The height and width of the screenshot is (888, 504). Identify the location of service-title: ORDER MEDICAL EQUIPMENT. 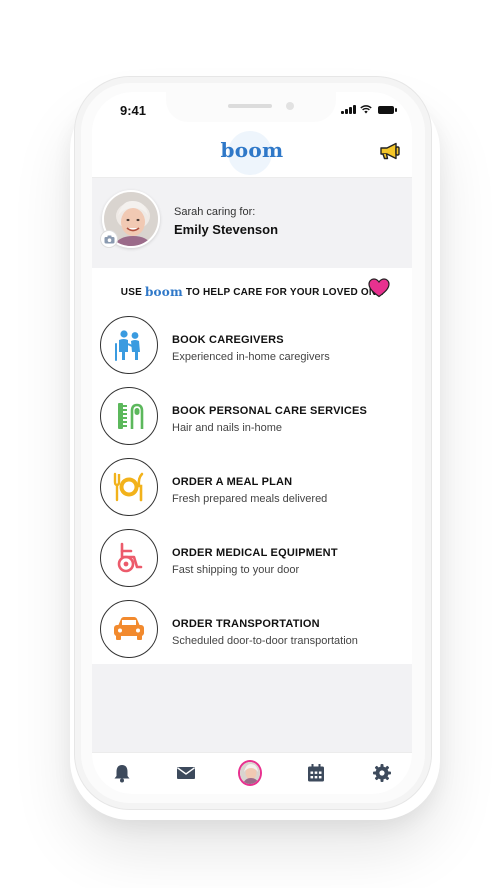
(255, 553).